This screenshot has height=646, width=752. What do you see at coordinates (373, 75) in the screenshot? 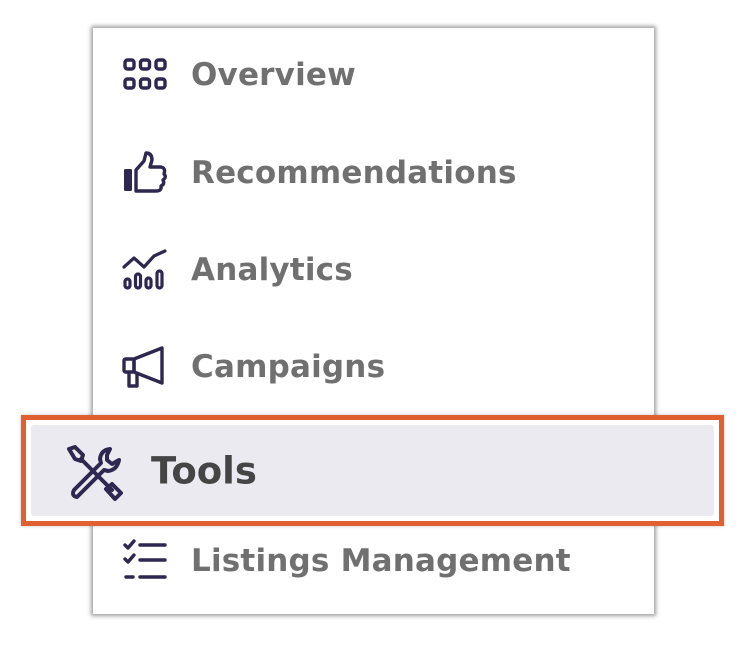
I see `menu-item-overview: Overview` at bounding box center [373, 75].